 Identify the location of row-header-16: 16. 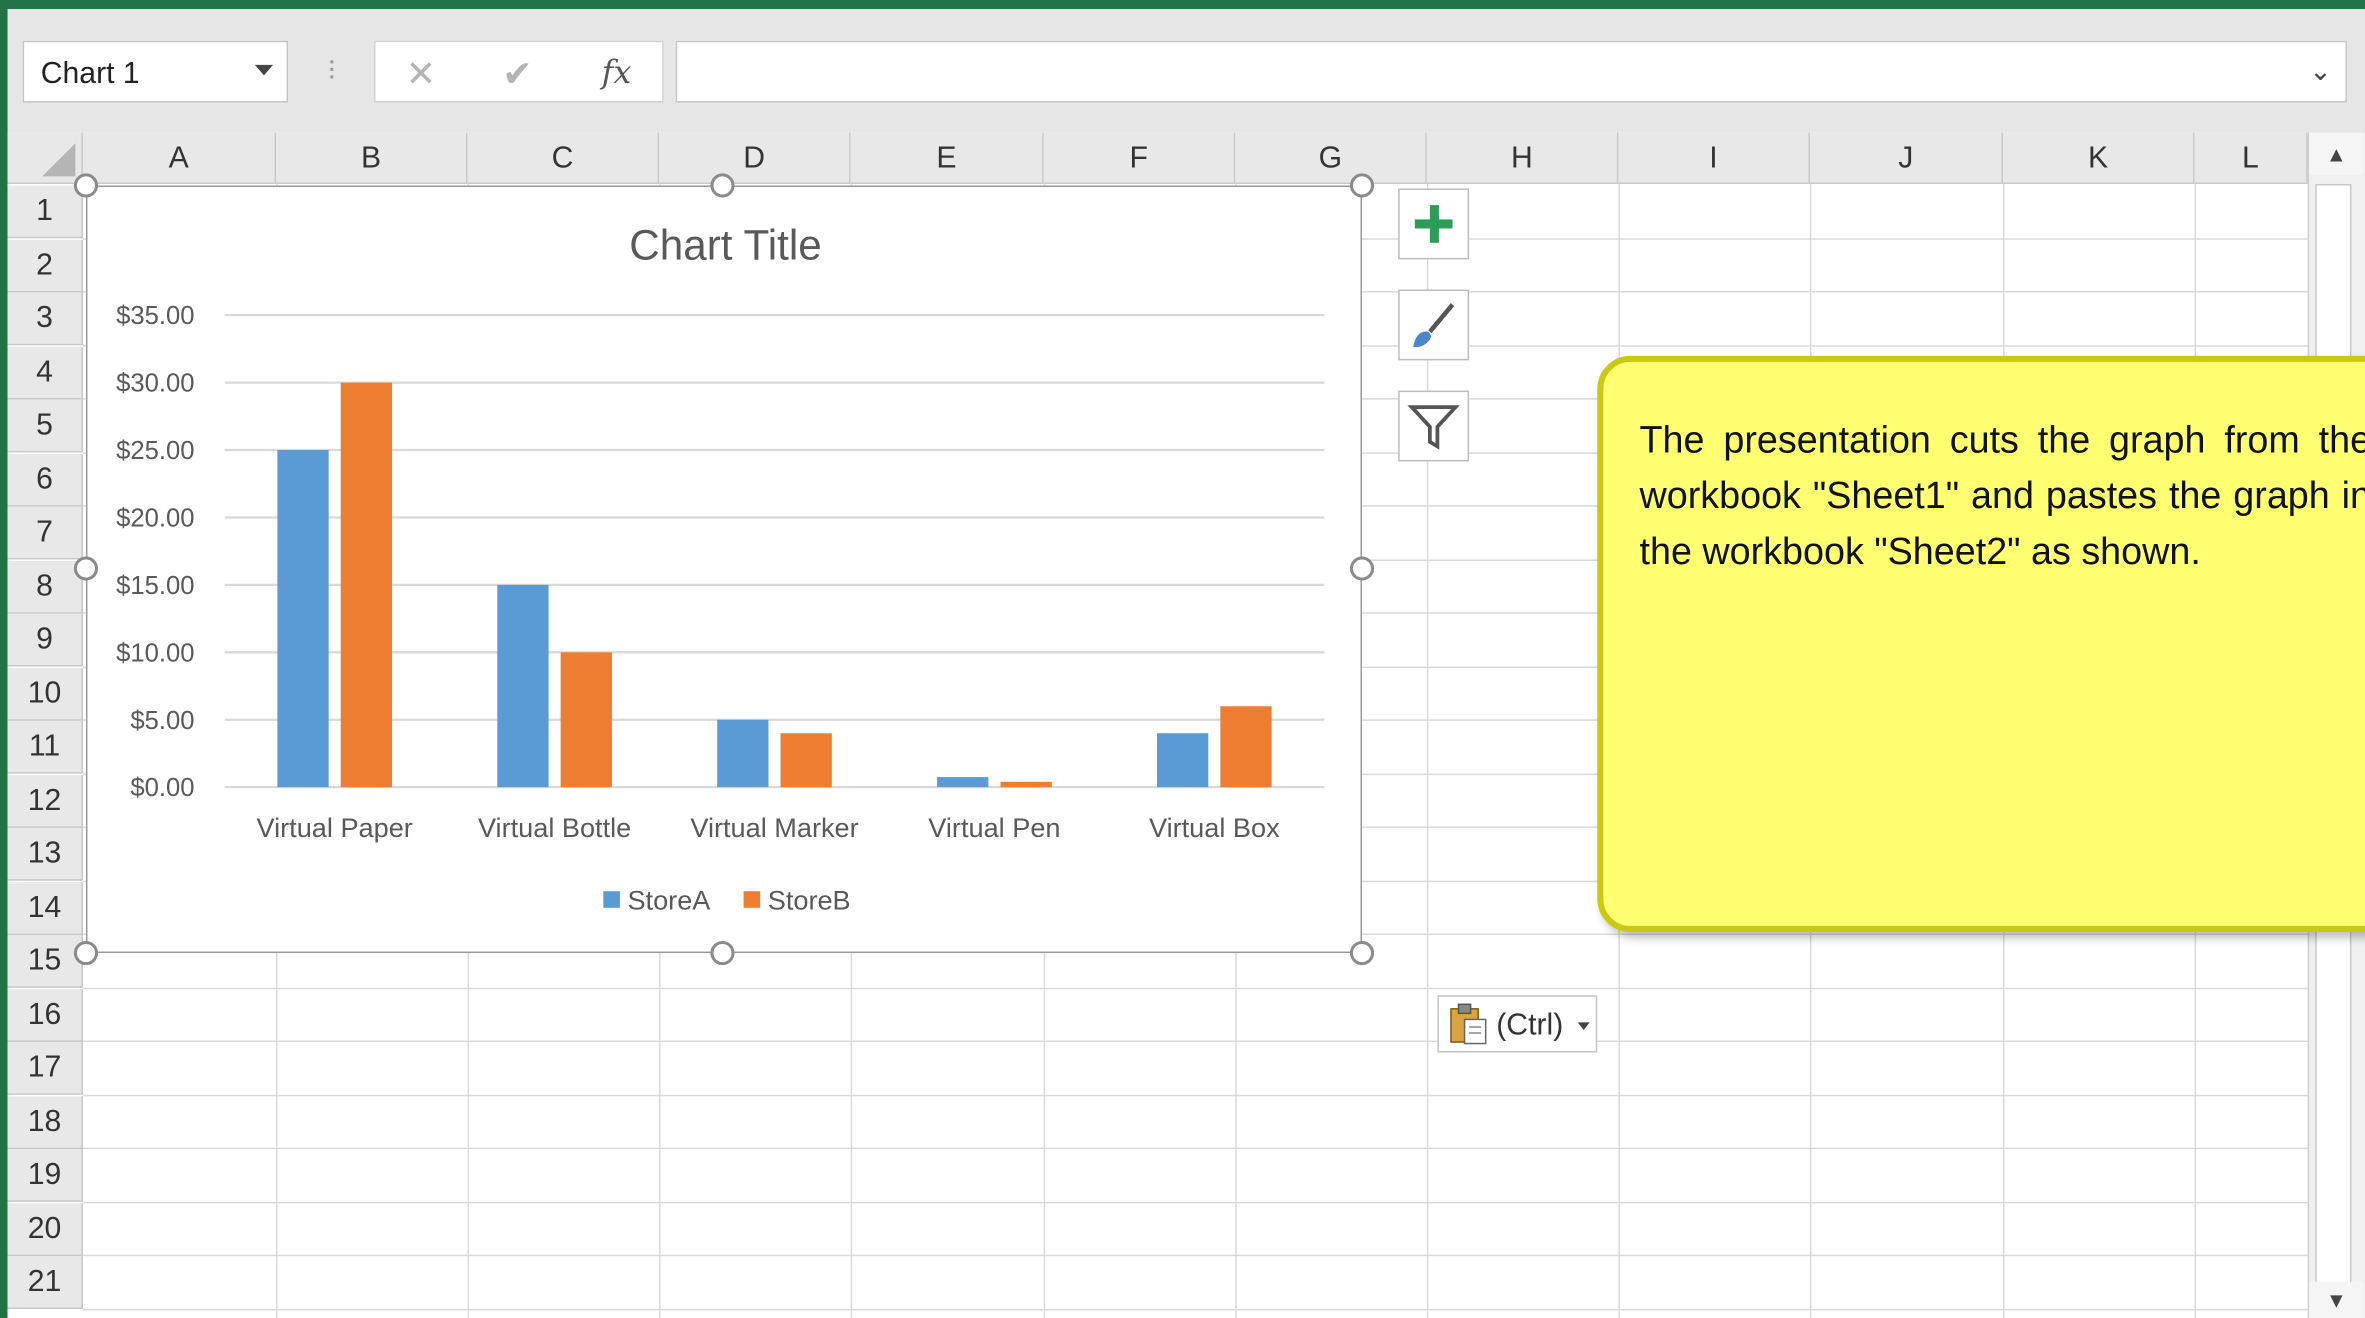
(45, 1015).